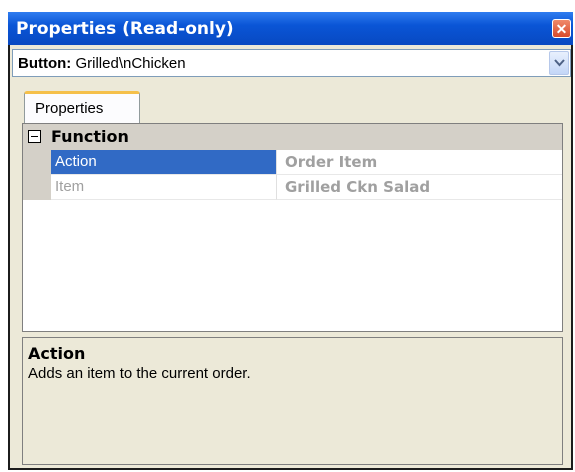 Image resolution: width=575 pixels, height=472 pixels. Describe the element at coordinates (139, 373) in the screenshot. I see `description-text: Adds an item to the current order.` at that location.